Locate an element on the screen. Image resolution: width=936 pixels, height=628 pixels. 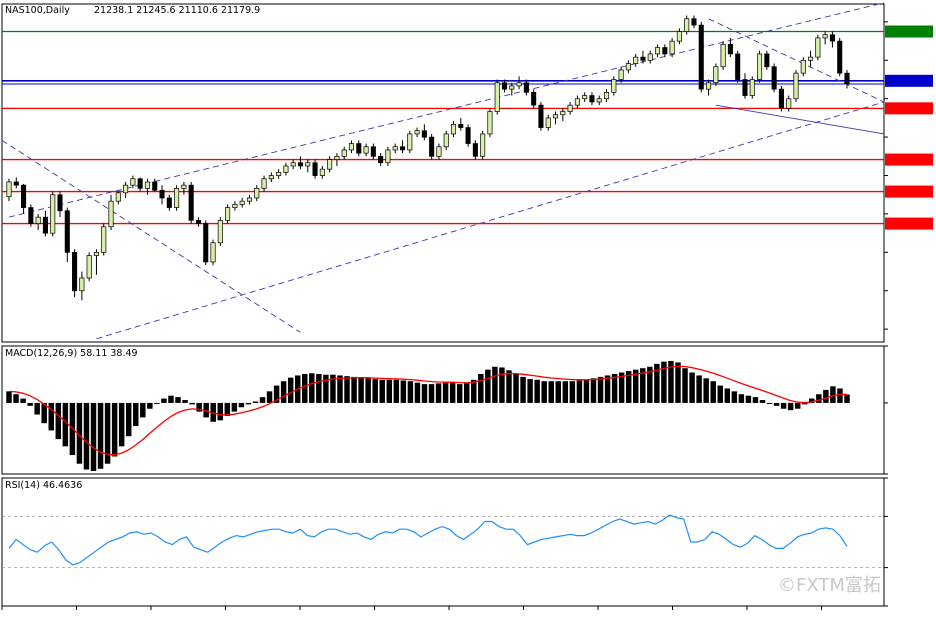
rsi-label: RSI(14) 46.4636 is located at coordinates (43, 485).